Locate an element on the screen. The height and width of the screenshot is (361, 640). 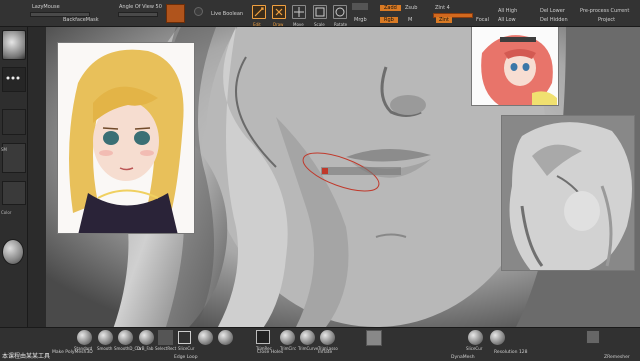
all-high-button: All High is located at coordinates (507, 11).